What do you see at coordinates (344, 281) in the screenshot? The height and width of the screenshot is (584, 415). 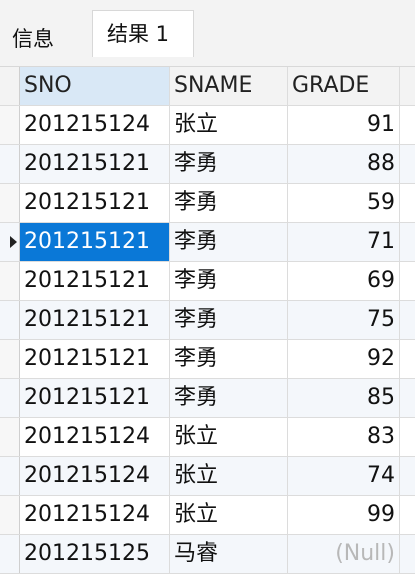 I see `cell-grade: 69` at bounding box center [344, 281].